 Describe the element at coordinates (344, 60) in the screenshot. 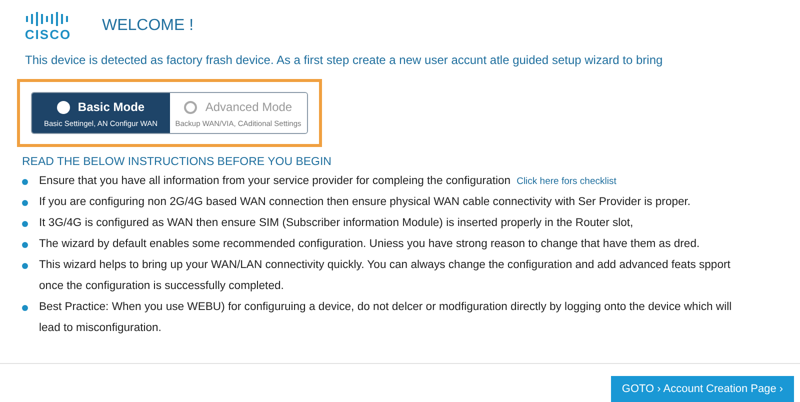

I see `intro-text: This device is detected as factory frash device. As a first step create a new user accunt atle guided setup wizard to bring` at that location.